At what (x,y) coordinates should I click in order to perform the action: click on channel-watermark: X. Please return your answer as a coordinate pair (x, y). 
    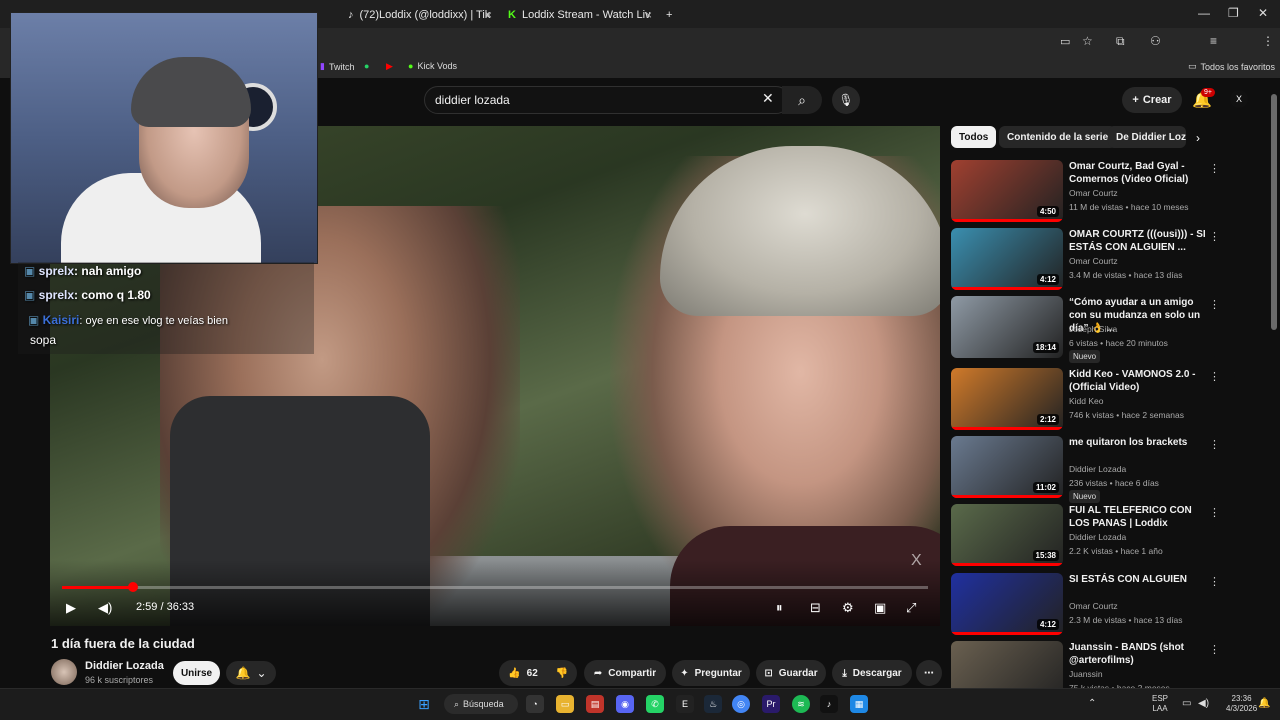
    Looking at the image, I should click on (916, 561).